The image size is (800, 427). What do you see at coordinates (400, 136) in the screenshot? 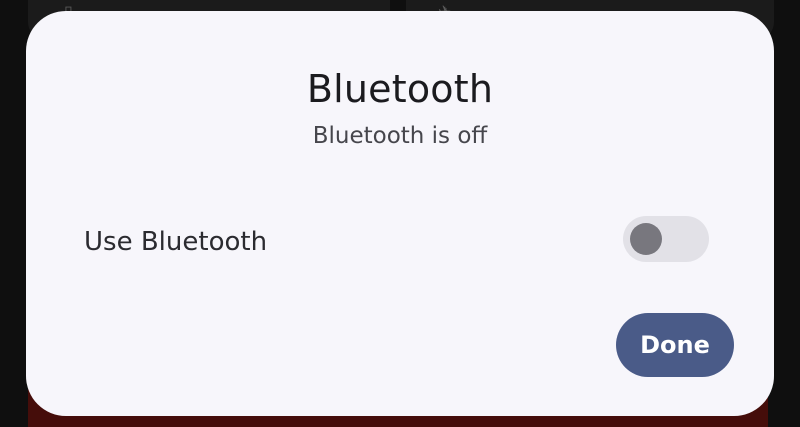
I see `bluetooth-status-text: Bluetooth is off` at bounding box center [400, 136].